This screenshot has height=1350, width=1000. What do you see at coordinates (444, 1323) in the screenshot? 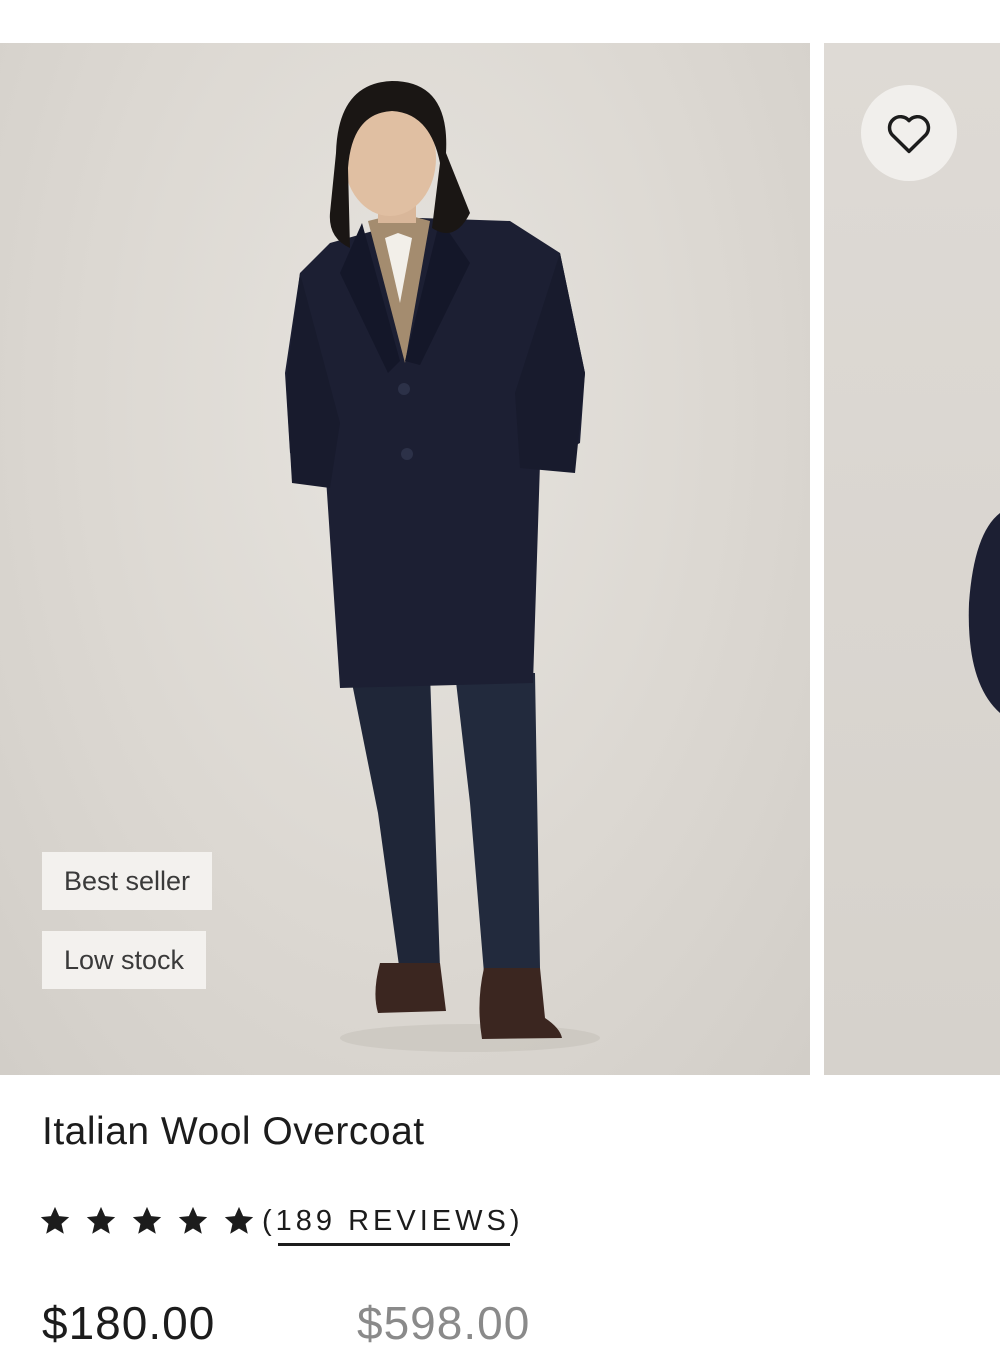
I see `compare-at-price: $598.00` at bounding box center [444, 1323].